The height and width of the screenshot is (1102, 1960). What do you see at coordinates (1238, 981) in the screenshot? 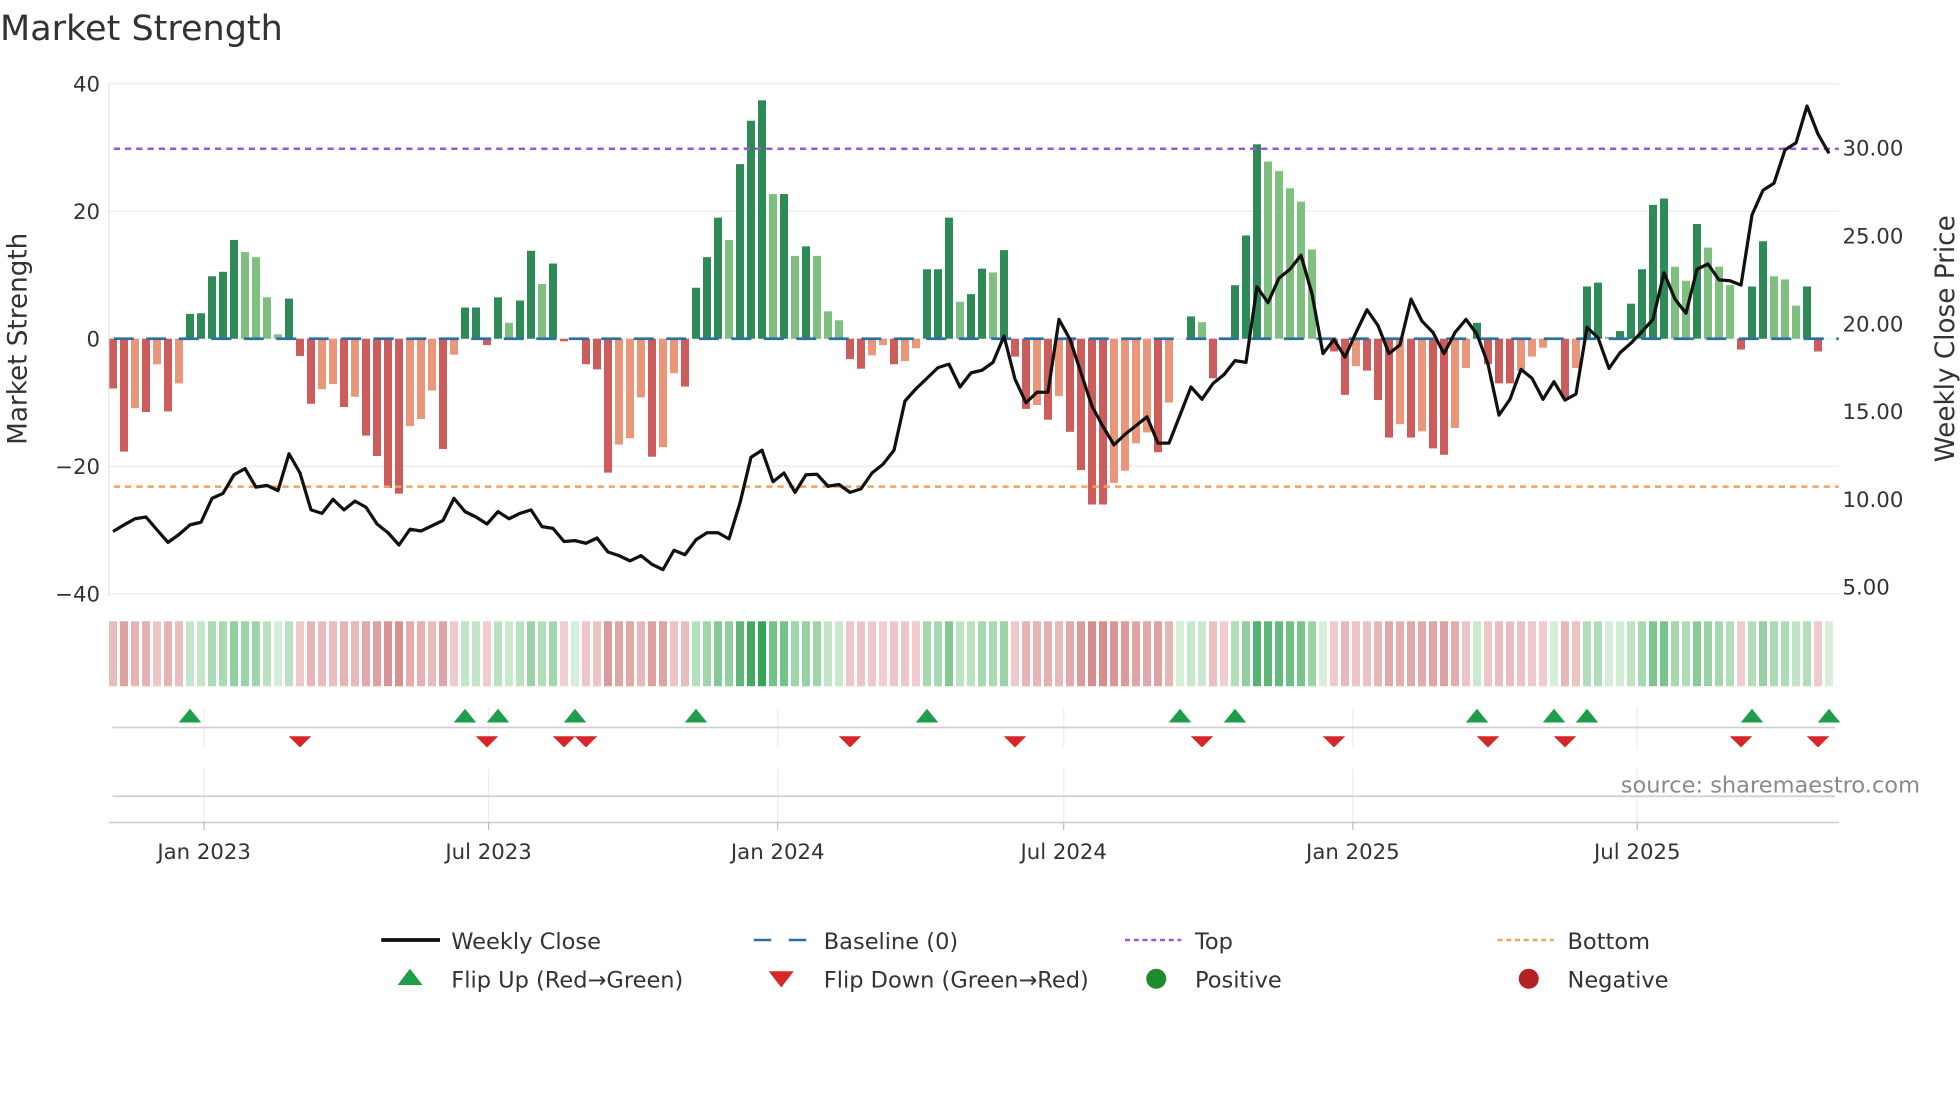
I see `legend-label-positive: Positive` at bounding box center [1238, 981].